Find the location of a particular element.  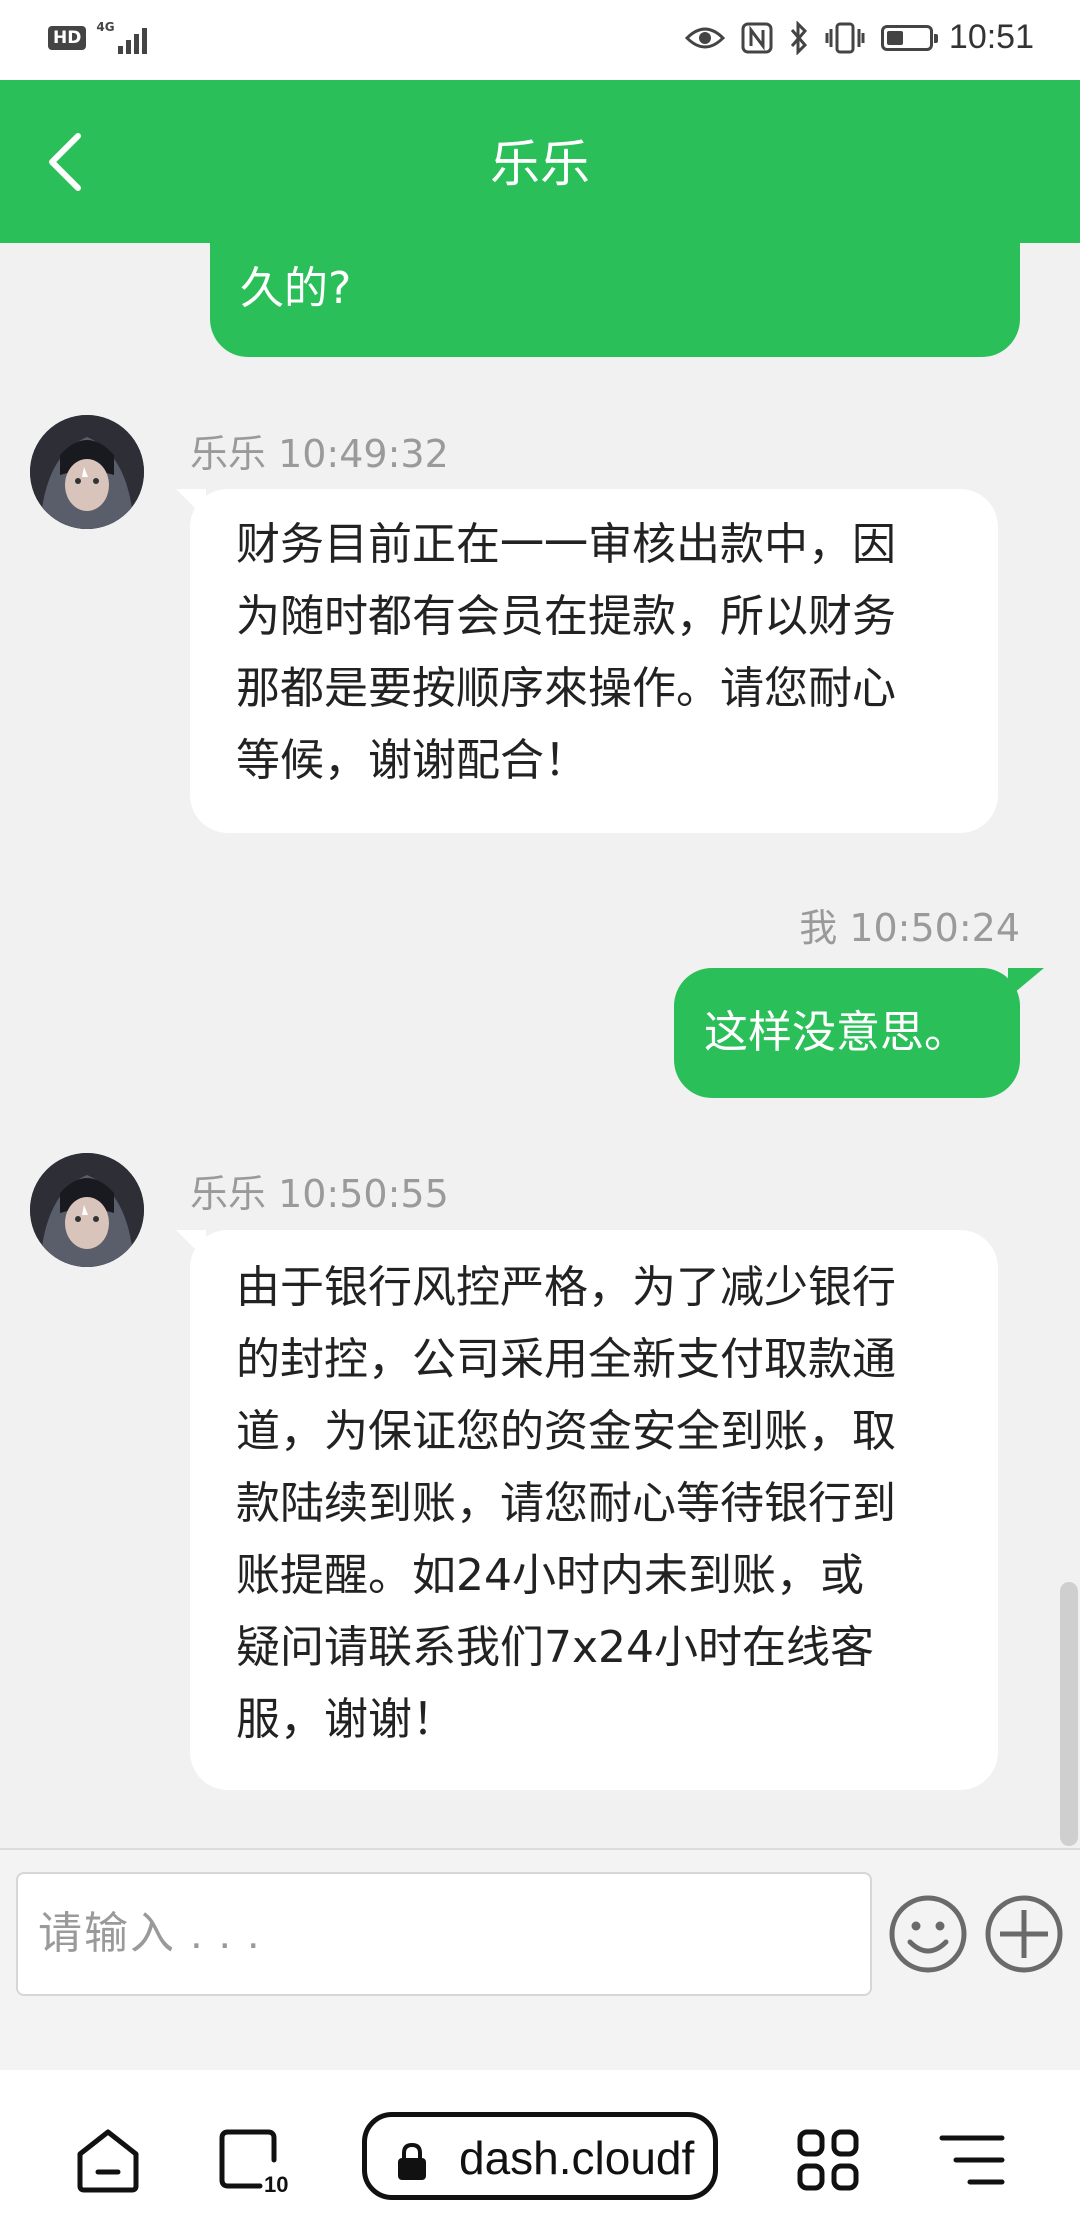

network-type-label: 4G is located at coordinates (105, 27).